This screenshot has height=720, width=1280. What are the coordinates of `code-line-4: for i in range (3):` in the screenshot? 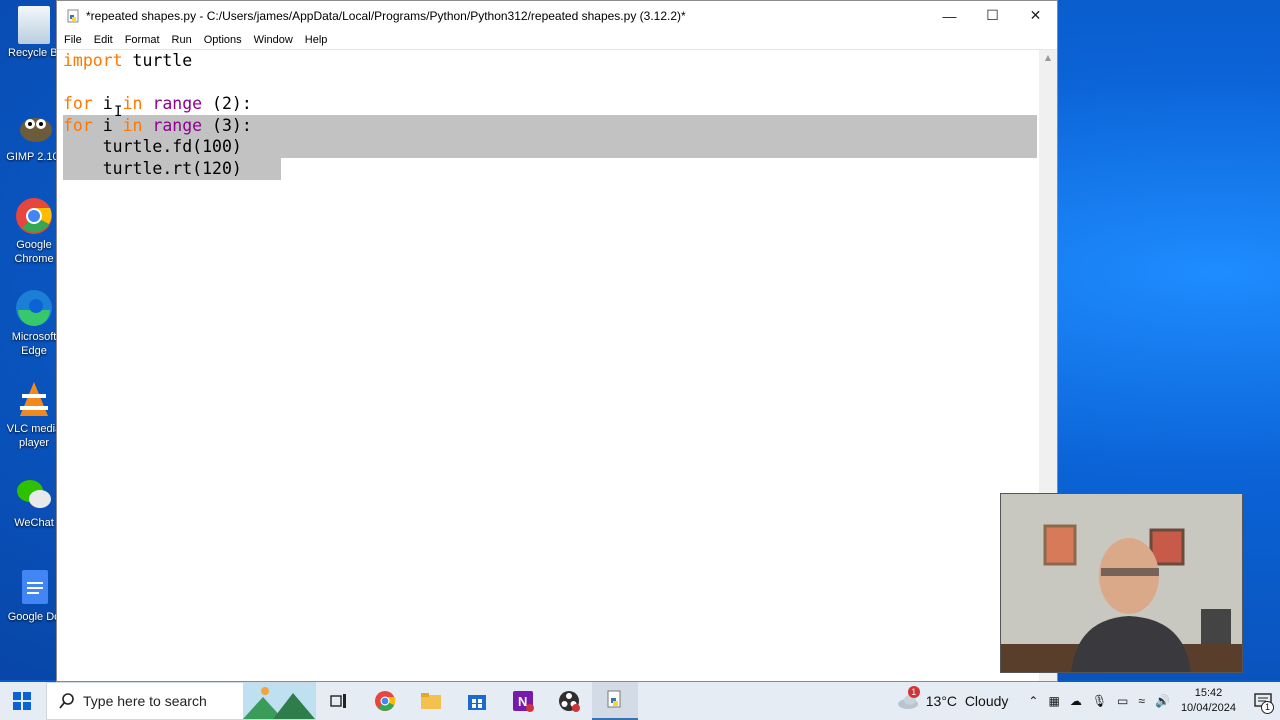 It's located at (157, 125).